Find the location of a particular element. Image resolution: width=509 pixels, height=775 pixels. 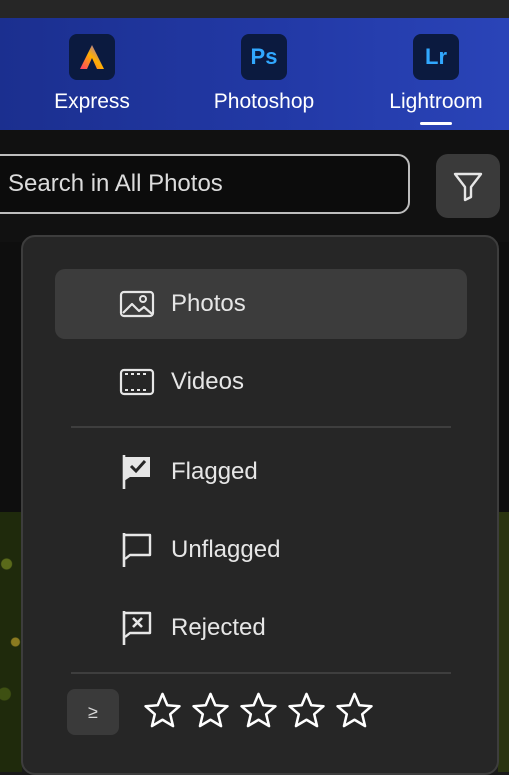

top-strip is located at coordinates (254, 10).